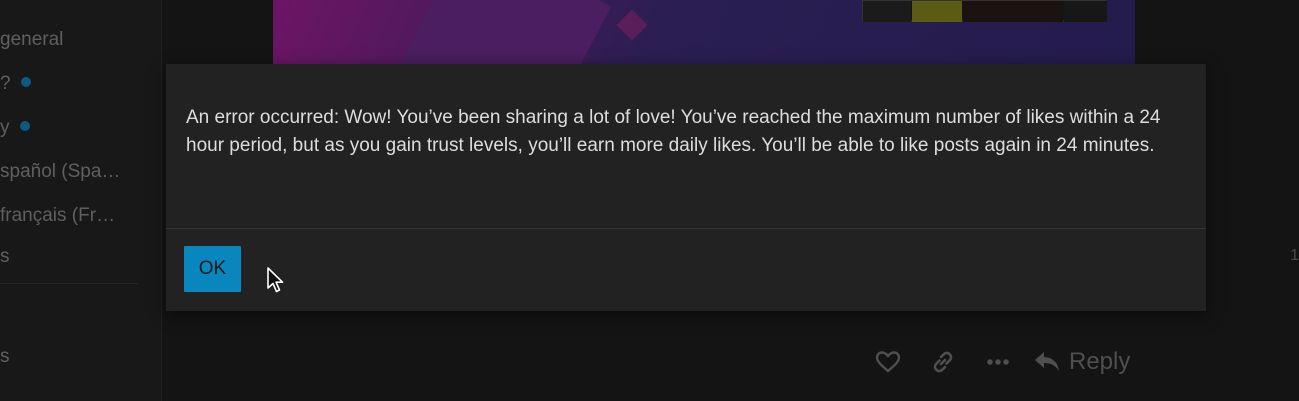 Image resolution: width=1299 pixels, height=401 pixels. What do you see at coordinates (686, 228) in the screenshot?
I see `dialog-divider` at bounding box center [686, 228].